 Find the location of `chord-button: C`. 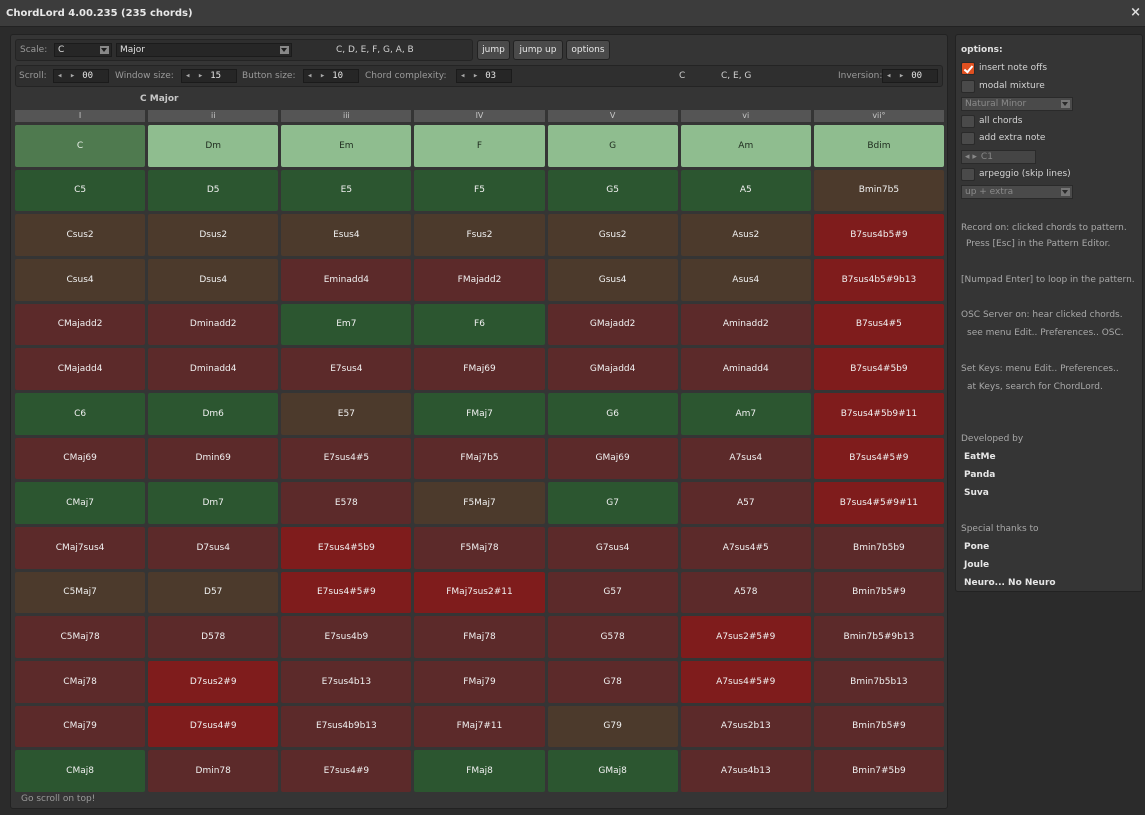

chord-button: C is located at coordinates (80, 146).